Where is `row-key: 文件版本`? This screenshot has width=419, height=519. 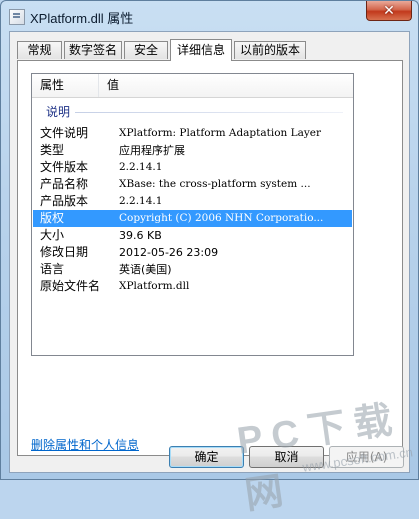
row-key: 文件版本 is located at coordinates (64, 167).